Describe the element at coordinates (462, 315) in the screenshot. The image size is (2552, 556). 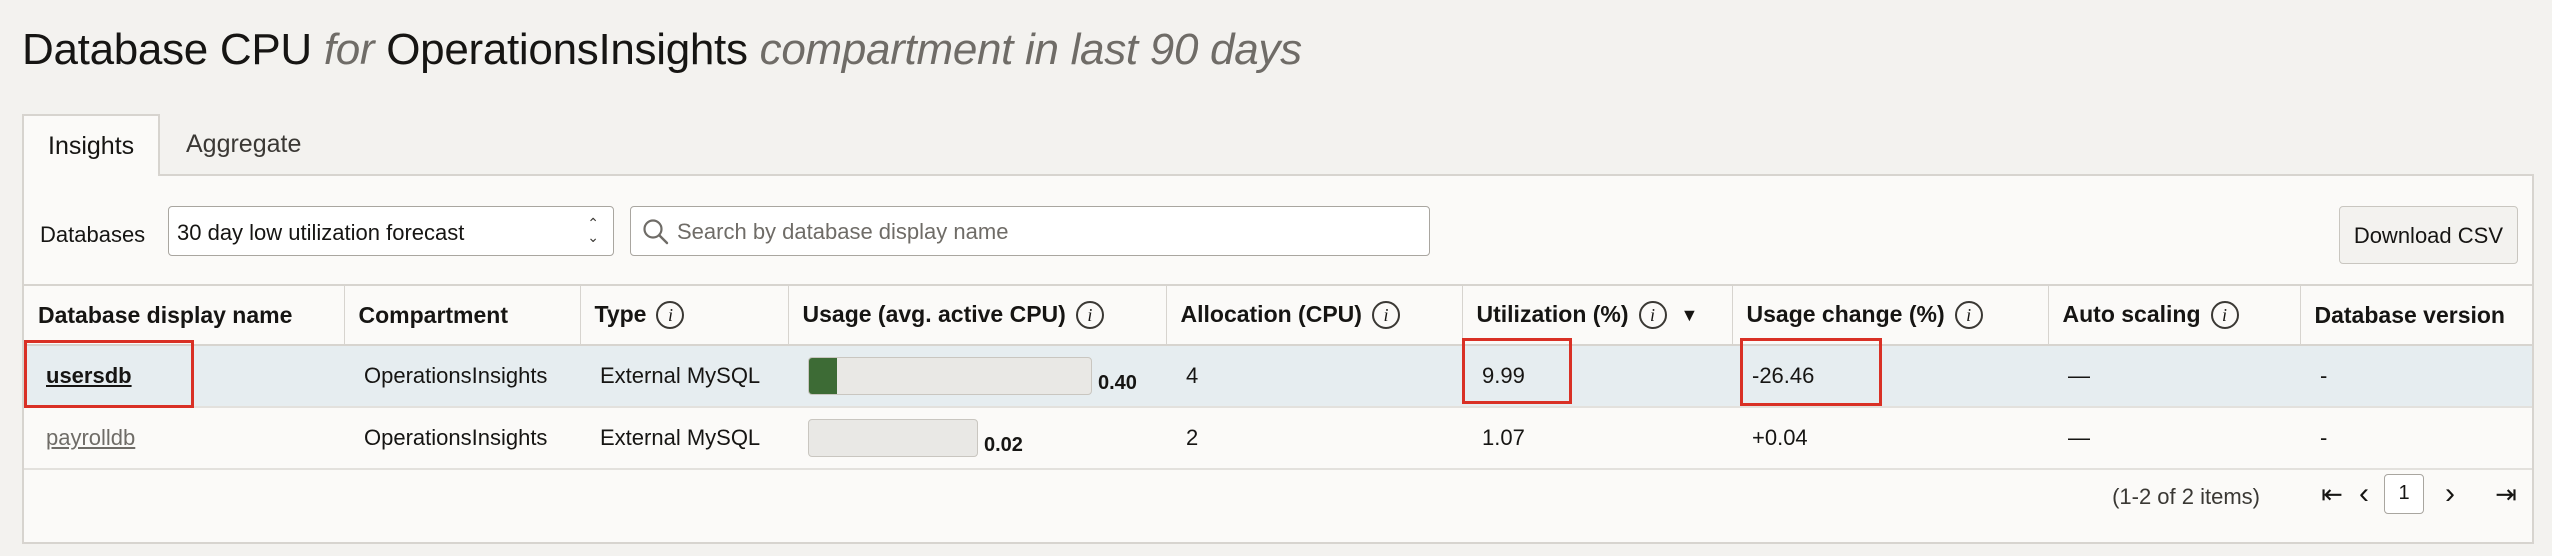
I see `col-header-compartment: Compartment` at that location.